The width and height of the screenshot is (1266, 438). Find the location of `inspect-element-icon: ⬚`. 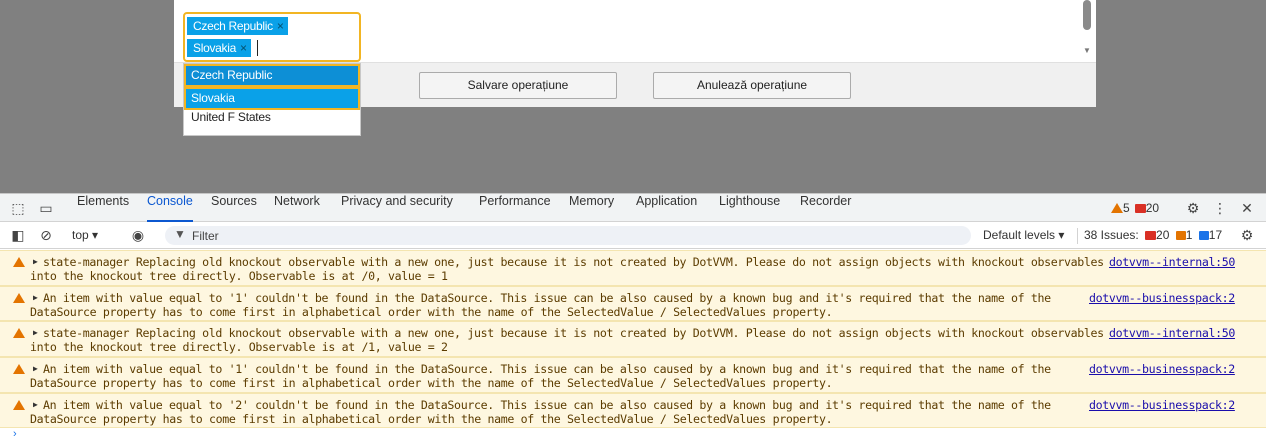

inspect-element-icon: ⬚ is located at coordinates (18, 208).